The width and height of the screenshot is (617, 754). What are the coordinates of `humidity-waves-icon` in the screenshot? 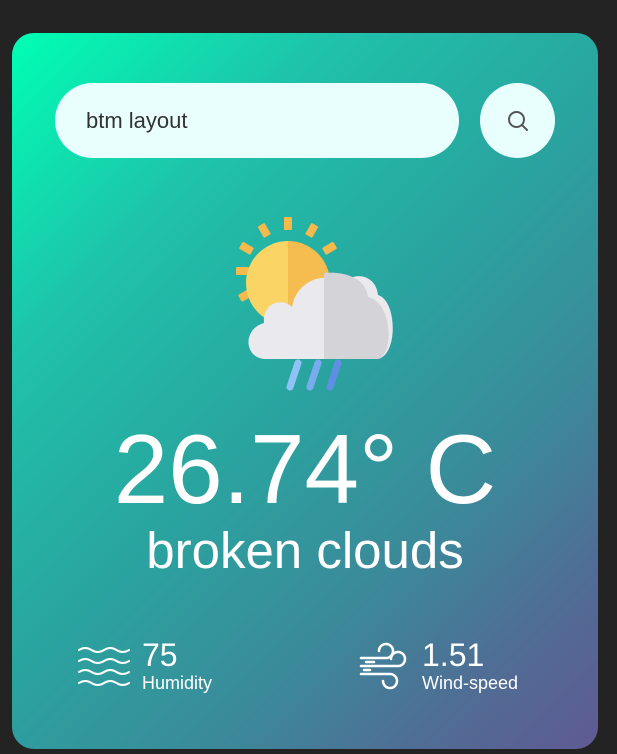 It's located at (104, 666).